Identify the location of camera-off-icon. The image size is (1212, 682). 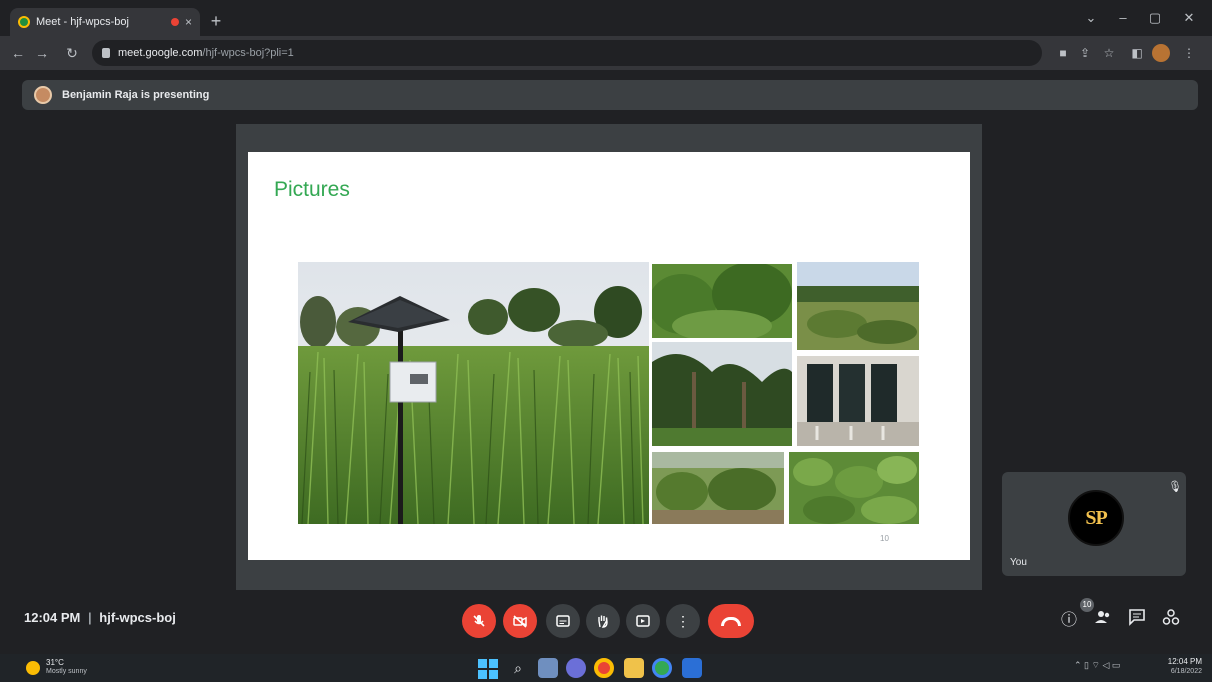
(520, 621).